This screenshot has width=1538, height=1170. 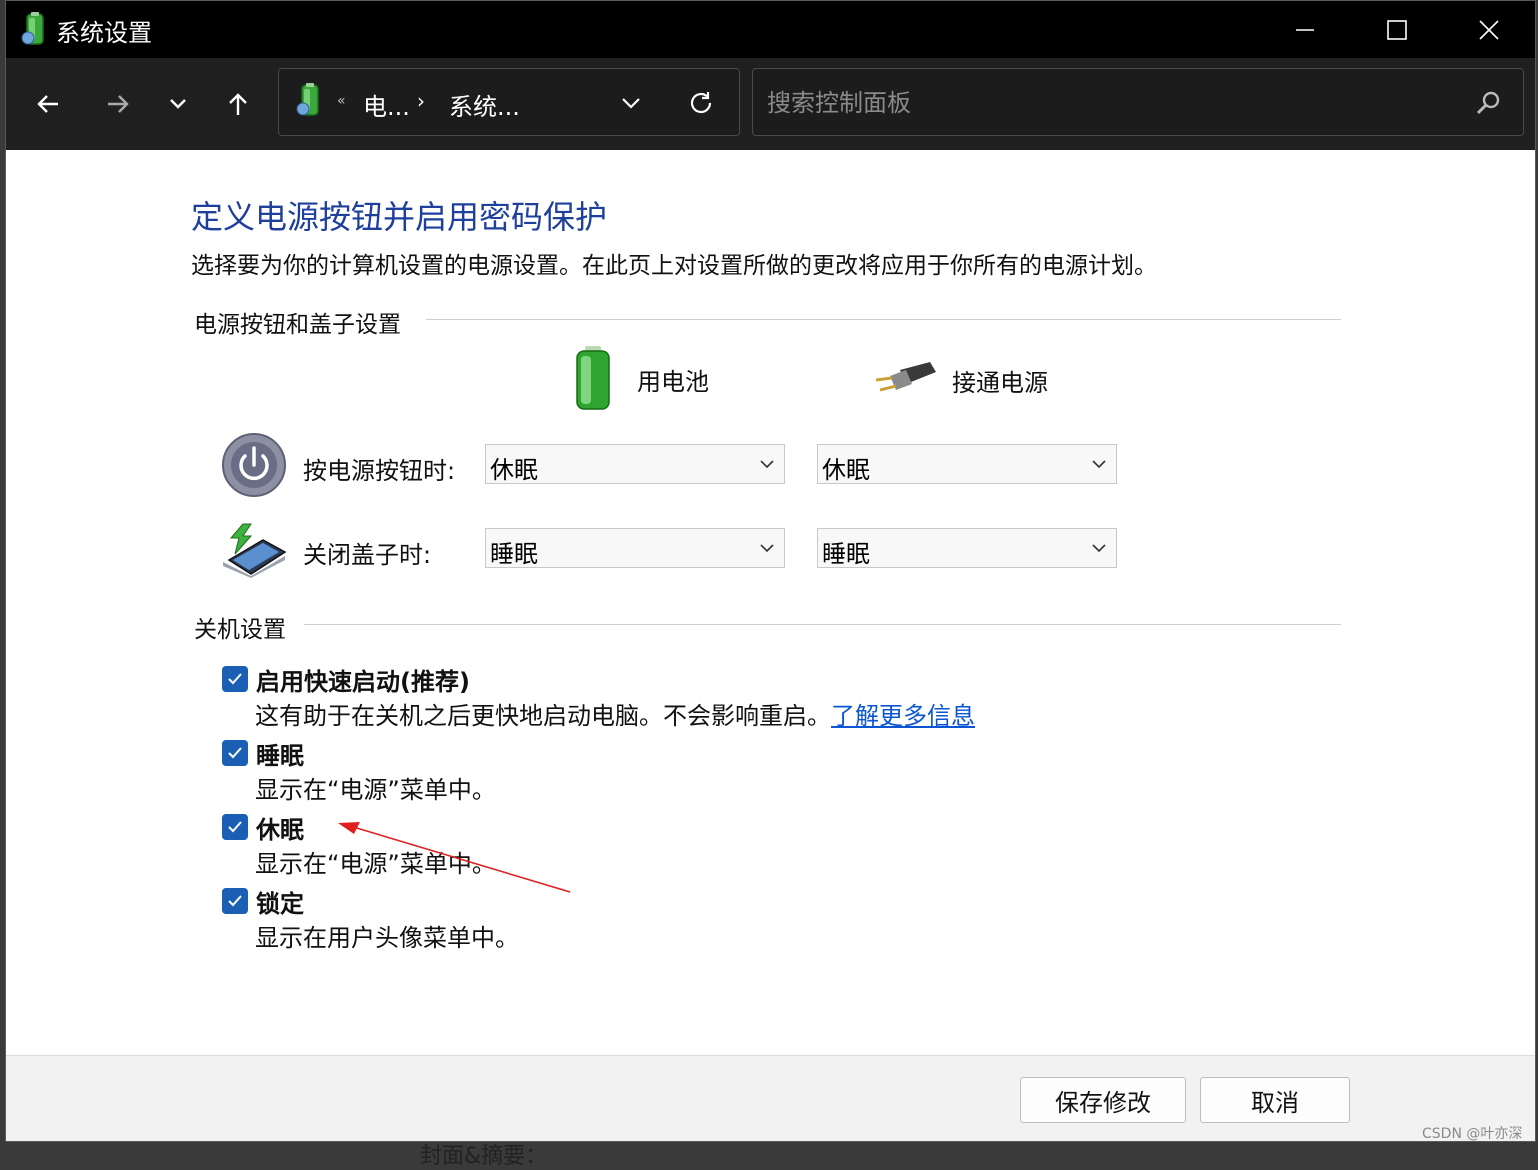 I want to click on up-button, so click(x=238, y=104).